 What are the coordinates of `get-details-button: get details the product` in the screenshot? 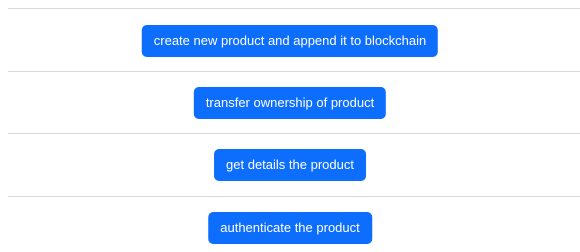 It's located at (290, 165).